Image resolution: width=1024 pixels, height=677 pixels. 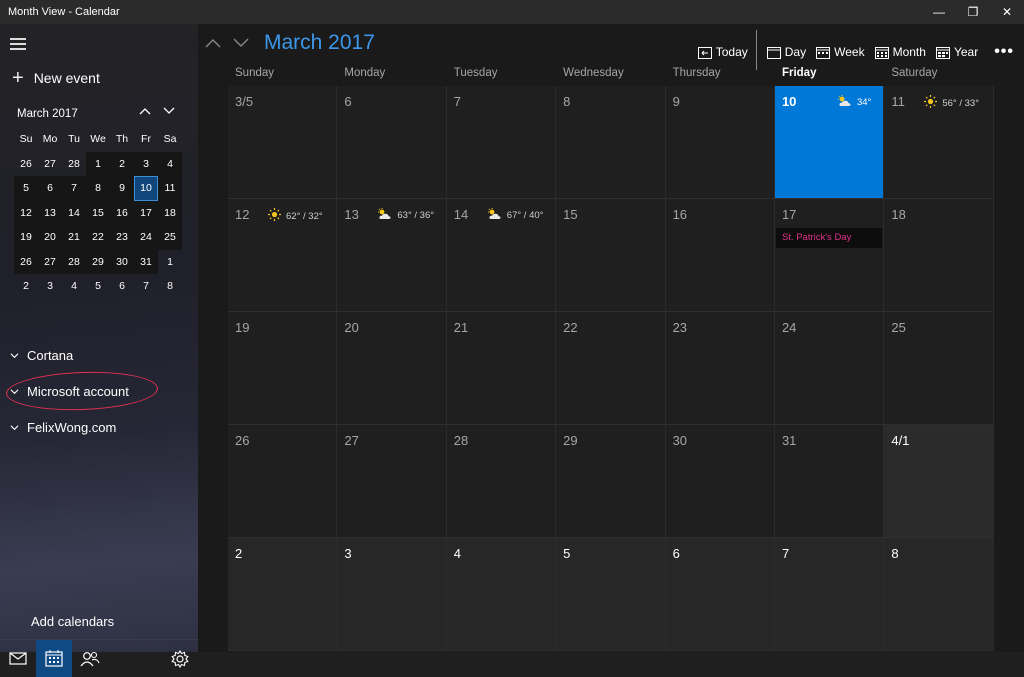 What do you see at coordinates (829, 368) in the screenshot?
I see `day-cell: 24` at bounding box center [829, 368].